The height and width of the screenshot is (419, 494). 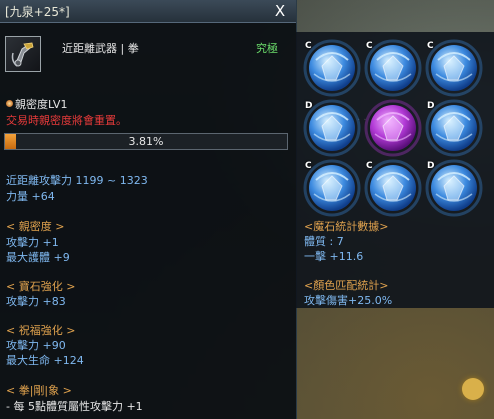 I want to click on blessing-section-header: < 祝福強化 >, so click(x=41, y=330).